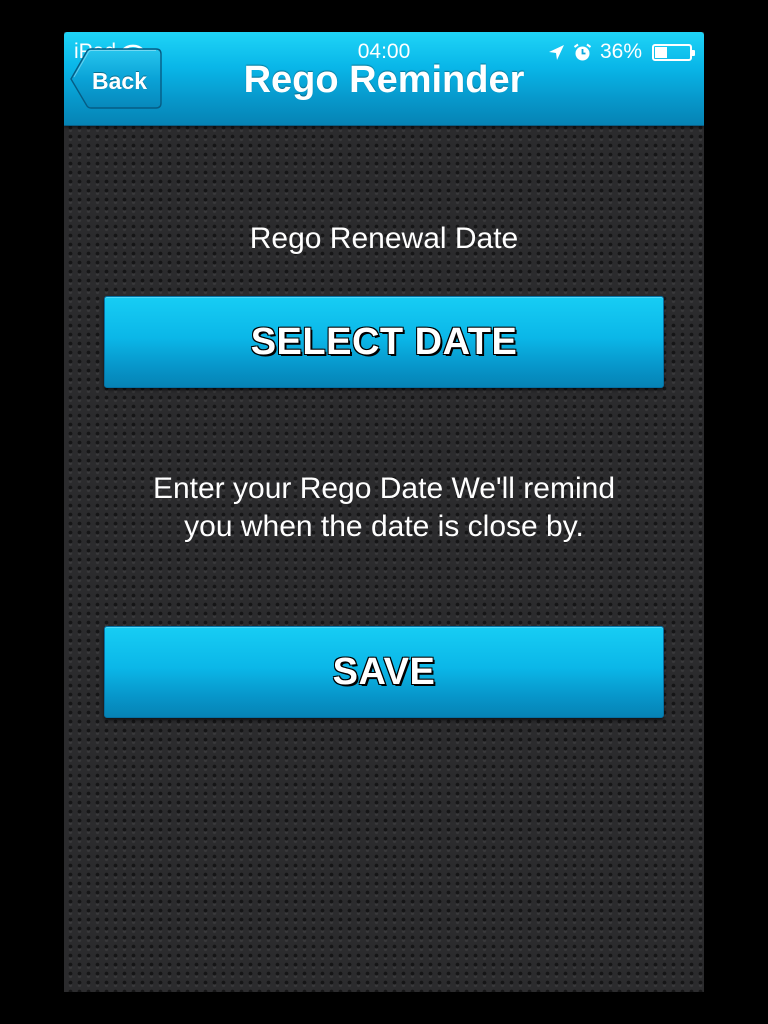 The image size is (768, 1024). What do you see at coordinates (384, 342) in the screenshot?
I see `select-date-button: SELECT DATE` at bounding box center [384, 342].